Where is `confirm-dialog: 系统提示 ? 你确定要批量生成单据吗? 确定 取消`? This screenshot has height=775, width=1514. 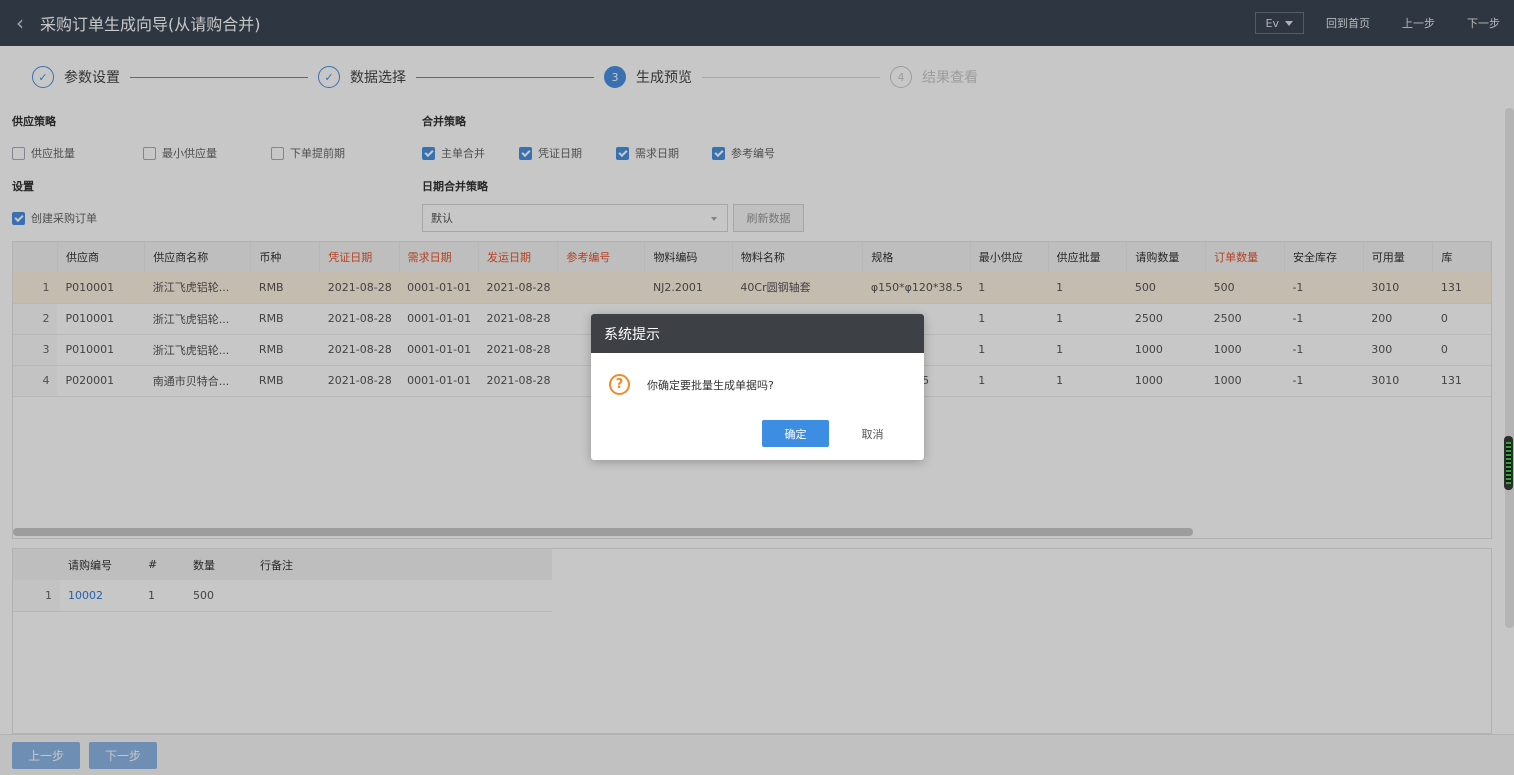
confirm-dialog: 系统提示 ? 你确定要批量生成单据吗? 确定 取消 is located at coordinates (757, 387).